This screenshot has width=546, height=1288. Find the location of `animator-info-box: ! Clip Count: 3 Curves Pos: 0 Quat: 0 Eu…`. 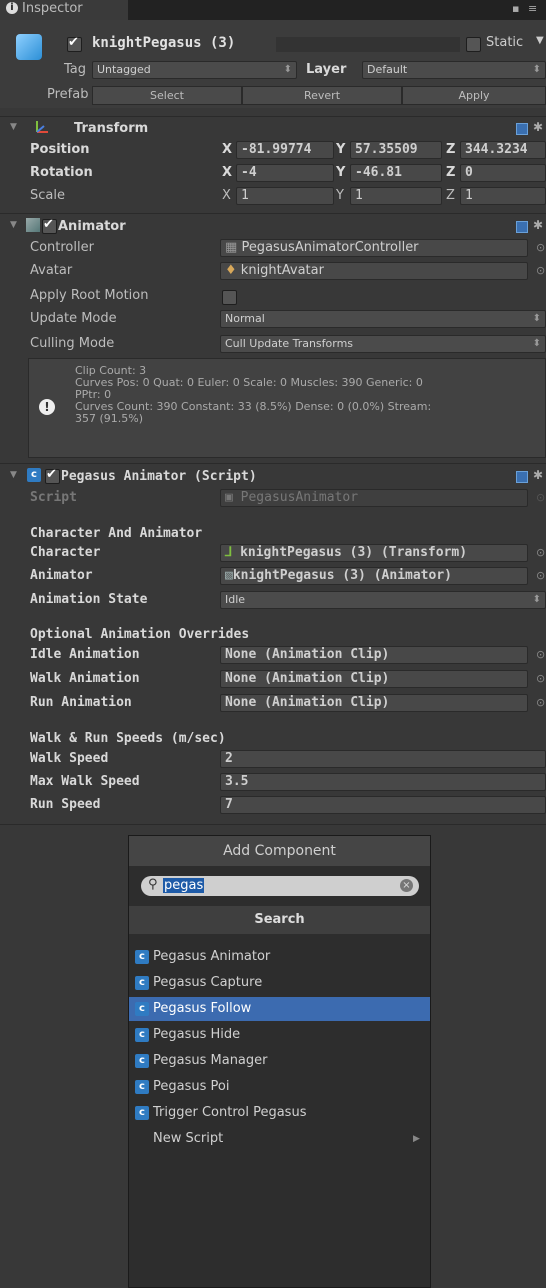

animator-info-box: ! Clip Count: 3 Curves Pos: 0 Quat: 0 Eu… is located at coordinates (287, 408).